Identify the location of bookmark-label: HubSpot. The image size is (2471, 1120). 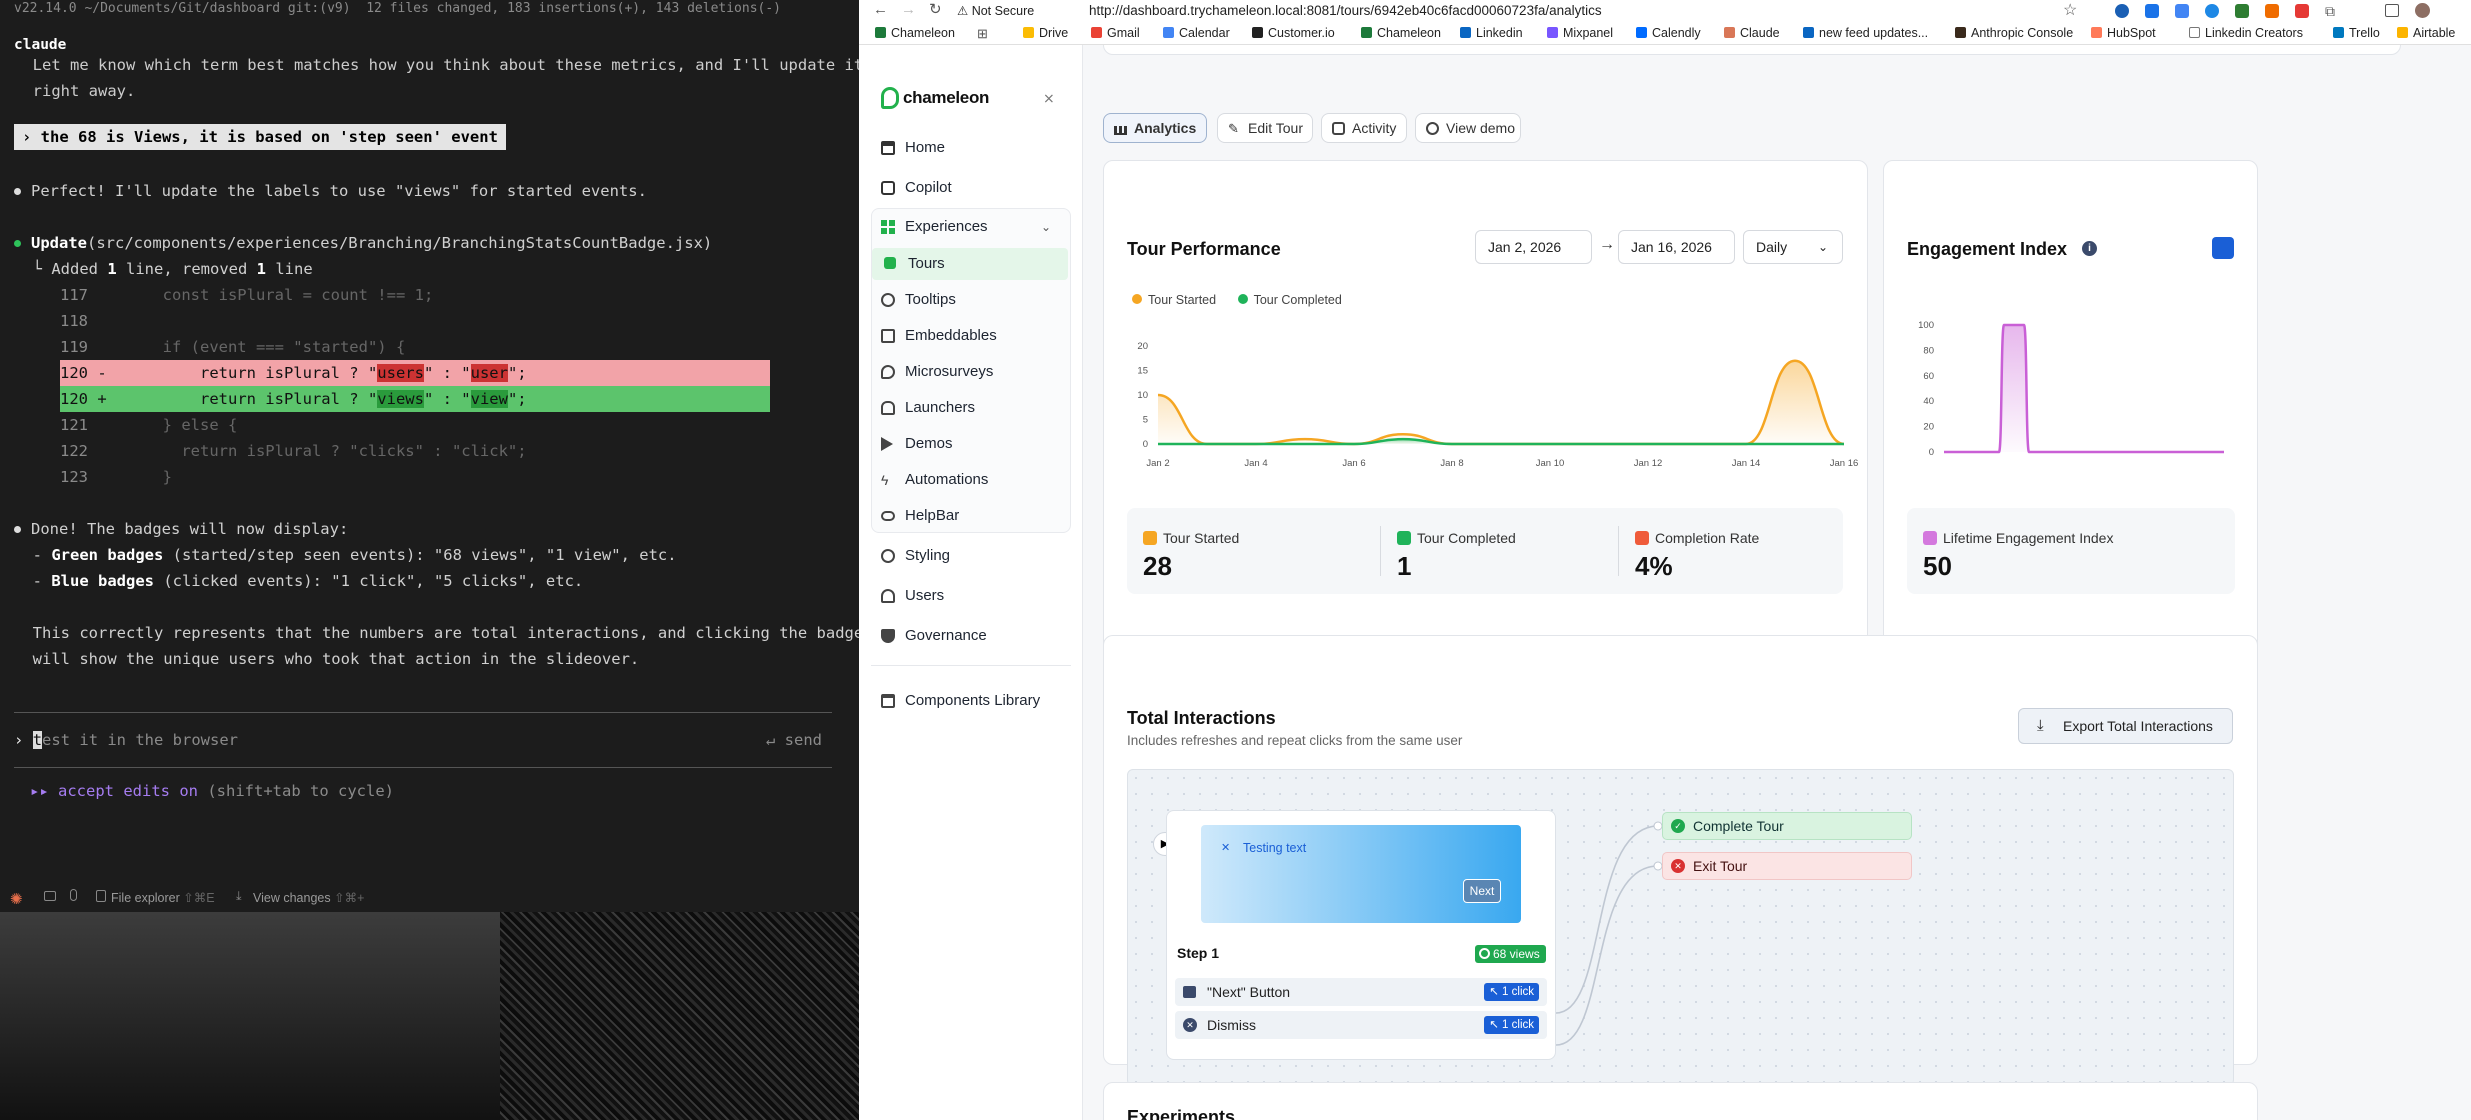
(2131, 33).